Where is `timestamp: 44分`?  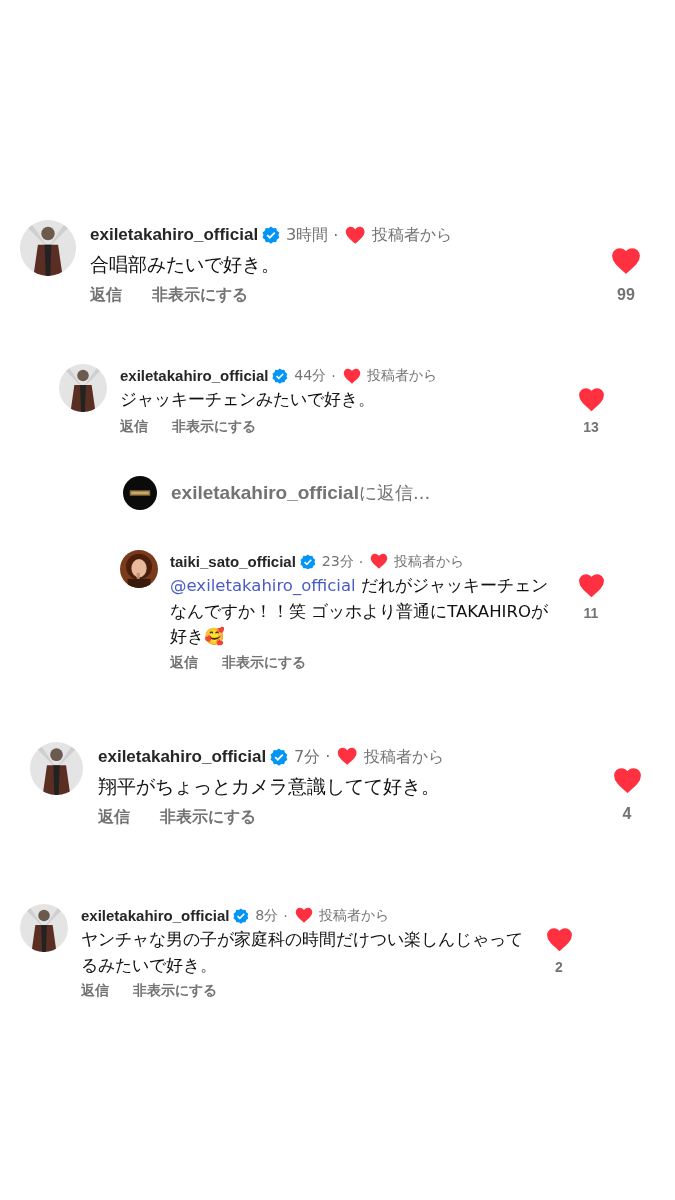
timestamp: 44分 is located at coordinates (310, 376).